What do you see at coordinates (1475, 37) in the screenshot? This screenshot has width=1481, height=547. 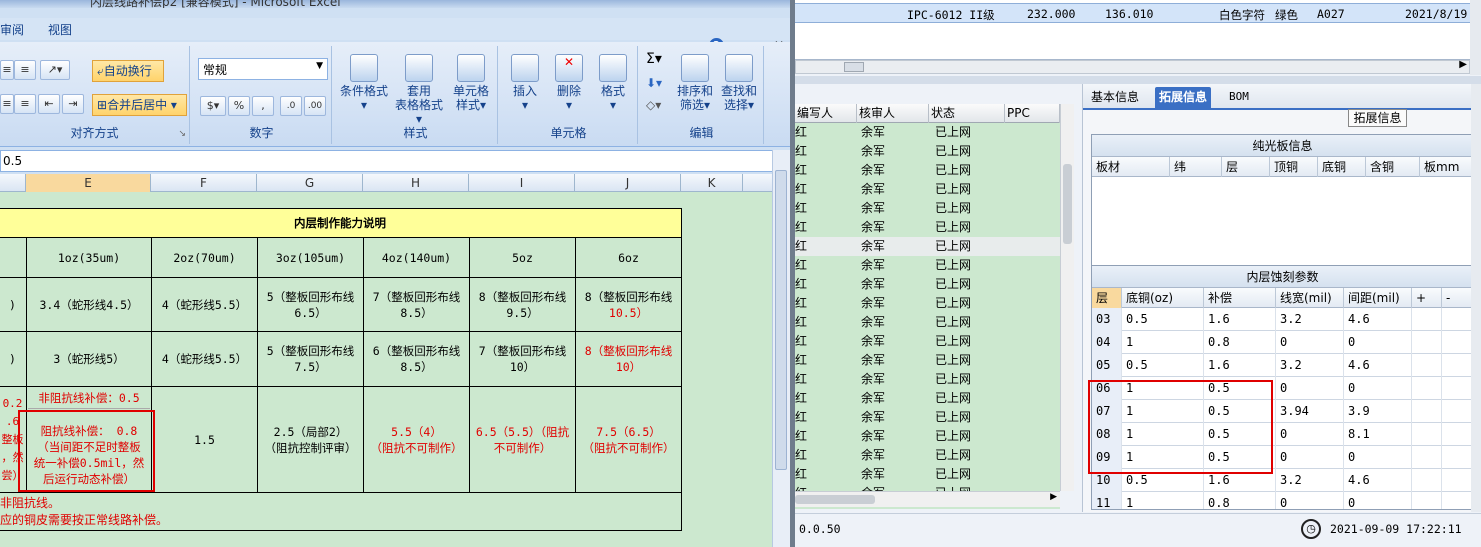 I see `top-vertical-scrollbar` at bounding box center [1475, 37].